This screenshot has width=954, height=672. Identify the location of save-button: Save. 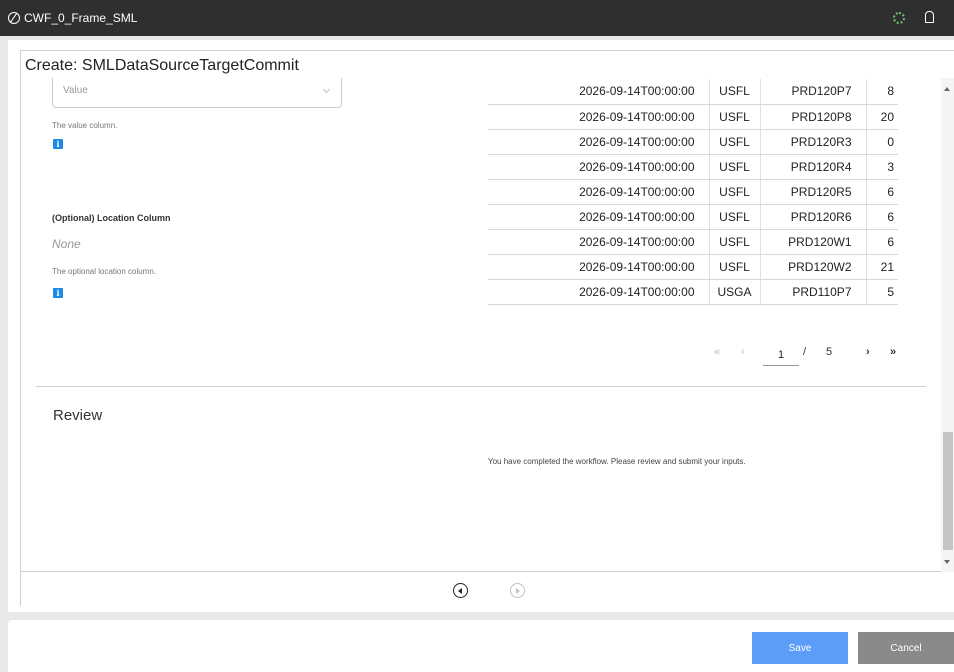
(800, 648).